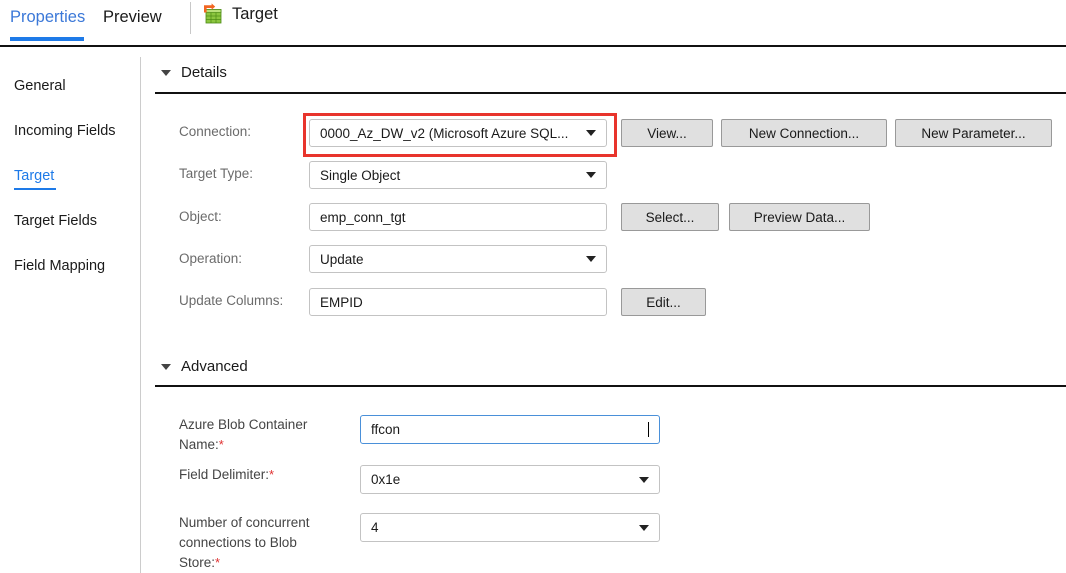  I want to click on target-type-label: Target Type:, so click(216, 173).